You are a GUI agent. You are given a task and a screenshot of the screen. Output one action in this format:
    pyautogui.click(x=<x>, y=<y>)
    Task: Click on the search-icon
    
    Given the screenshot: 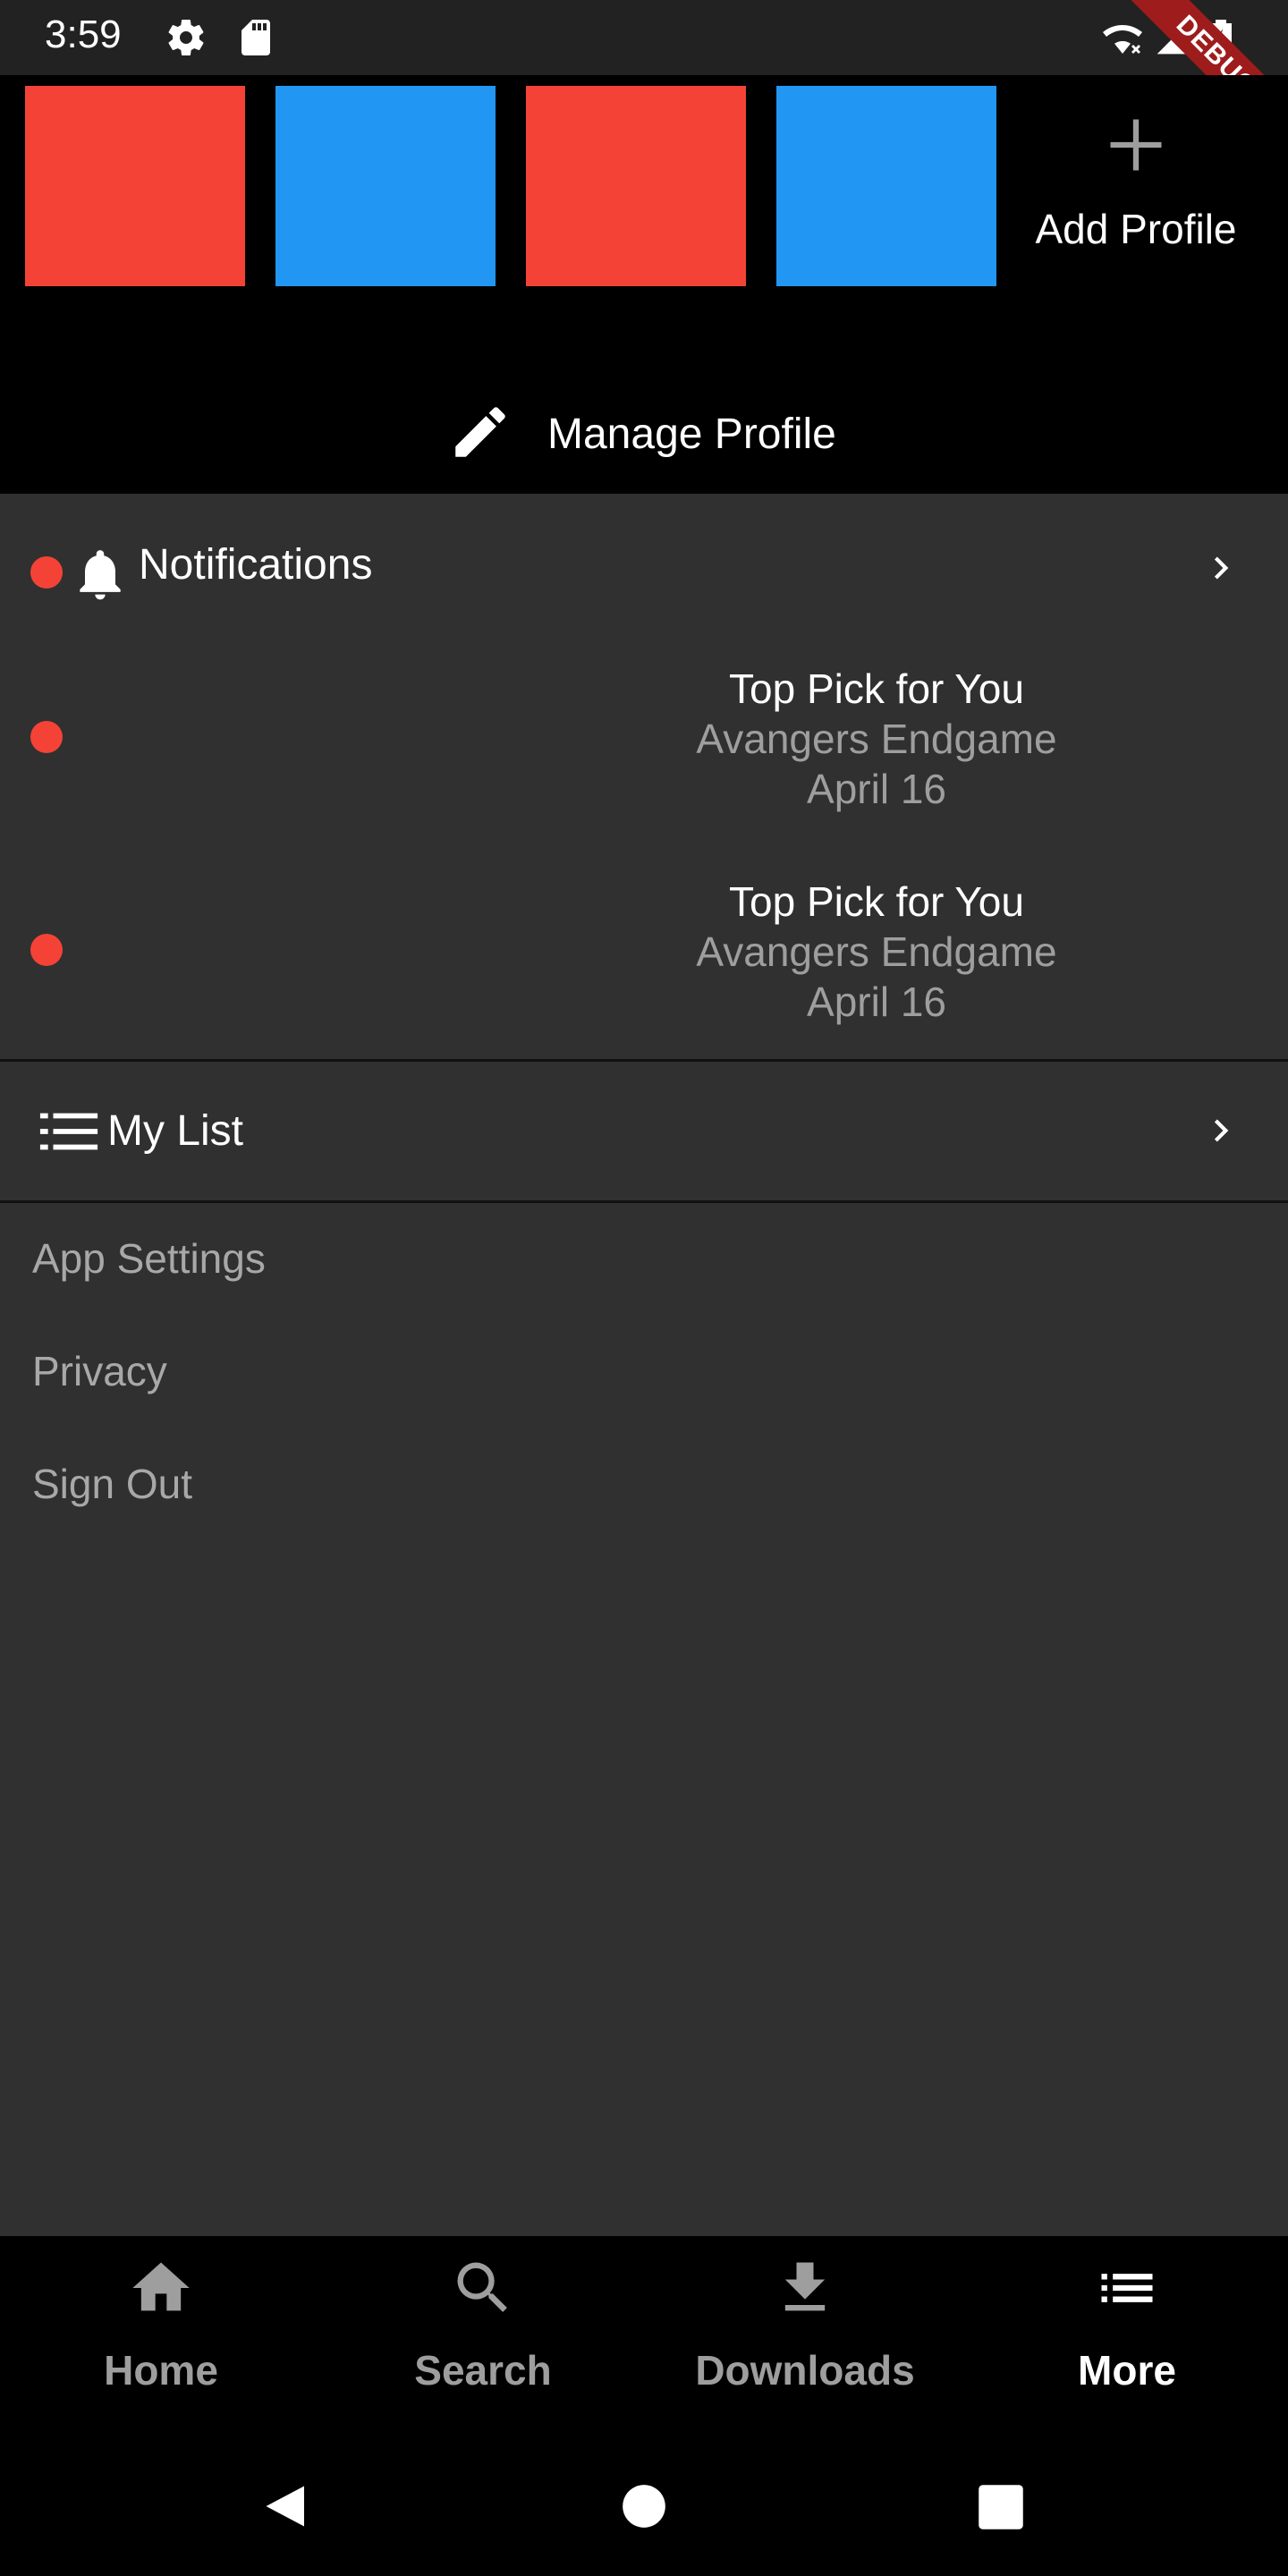 What is the action you would take?
    pyautogui.click(x=483, y=2294)
    